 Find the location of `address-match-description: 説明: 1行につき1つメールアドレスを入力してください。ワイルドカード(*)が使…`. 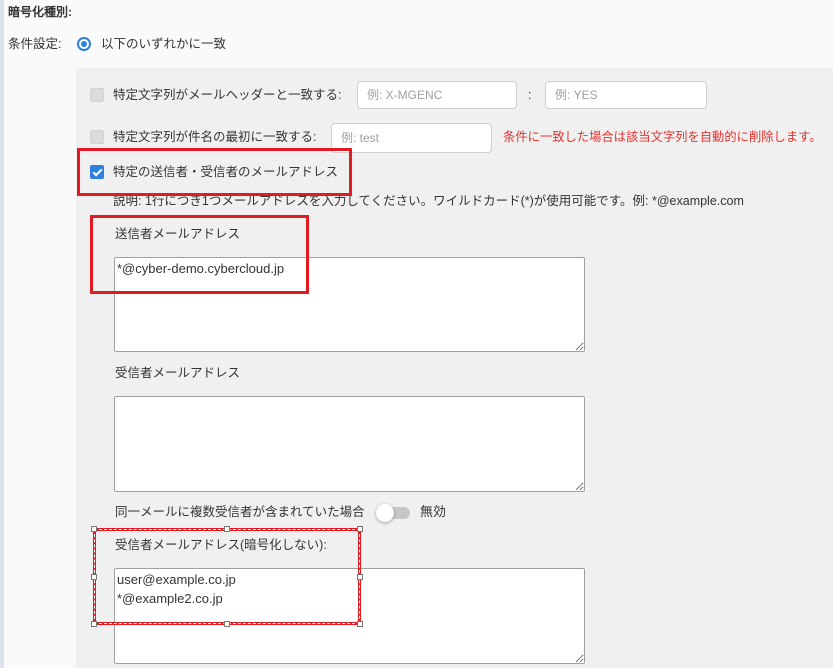

address-match-description: 説明: 1行につき1つメールアドレスを入力してください。ワイルドカード(*)が使… is located at coordinates (428, 201).